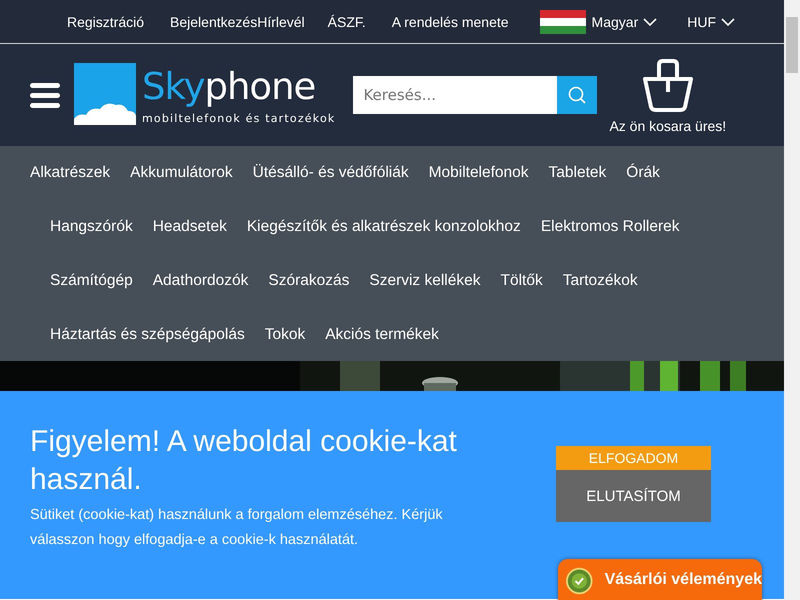 This screenshot has height=600, width=800. What do you see at coordinates (600, 281) in the screenshot?
I see `category-link: Tartozékok` at bounding box center [600, 281].